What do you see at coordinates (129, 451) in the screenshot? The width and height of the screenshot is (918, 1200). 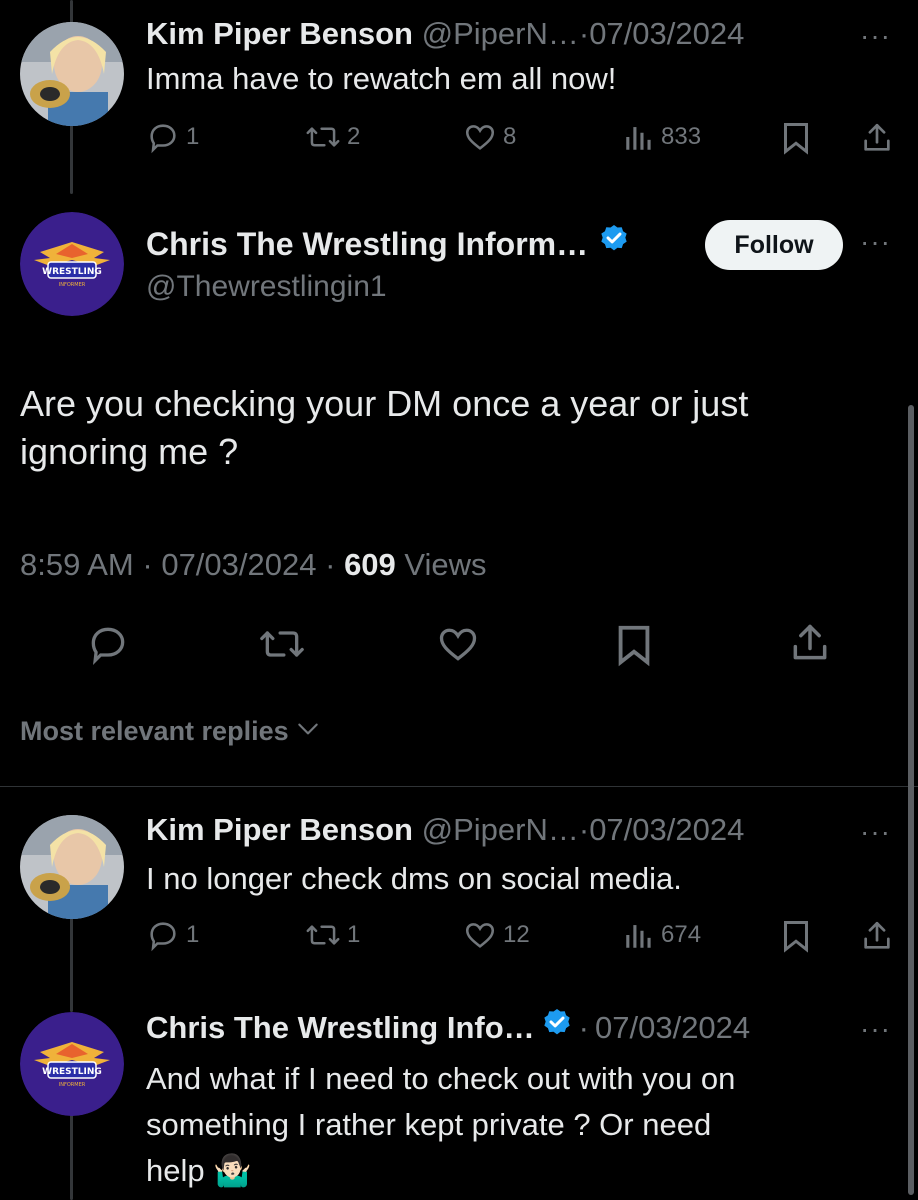 I see `tweet-text-line: ignoring me ?` at bounding box center [129, 451].